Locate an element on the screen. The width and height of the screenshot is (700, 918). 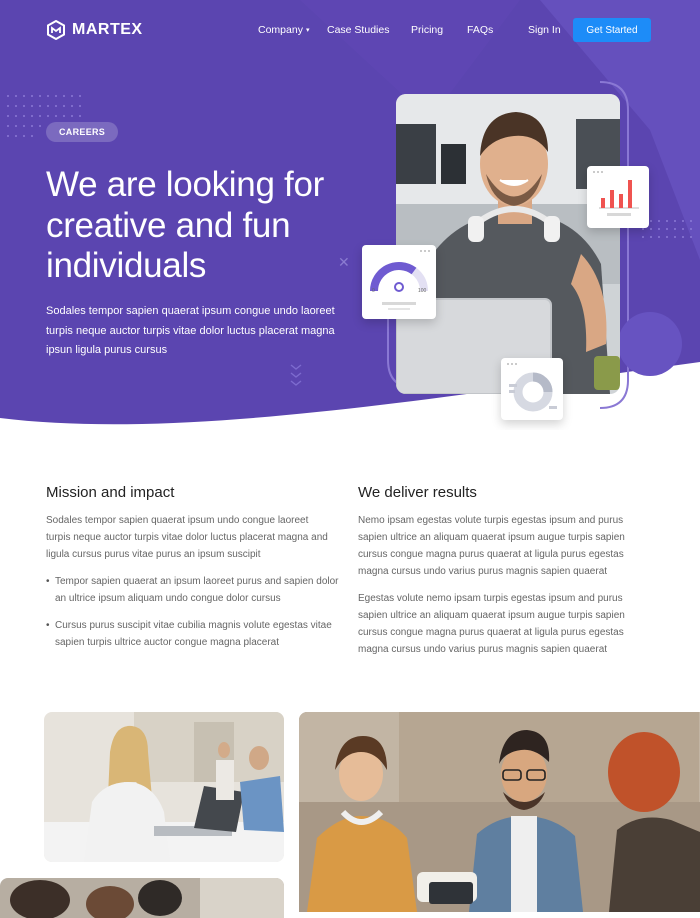
get-started-button: Get Started is located at coordinates (612, 30).